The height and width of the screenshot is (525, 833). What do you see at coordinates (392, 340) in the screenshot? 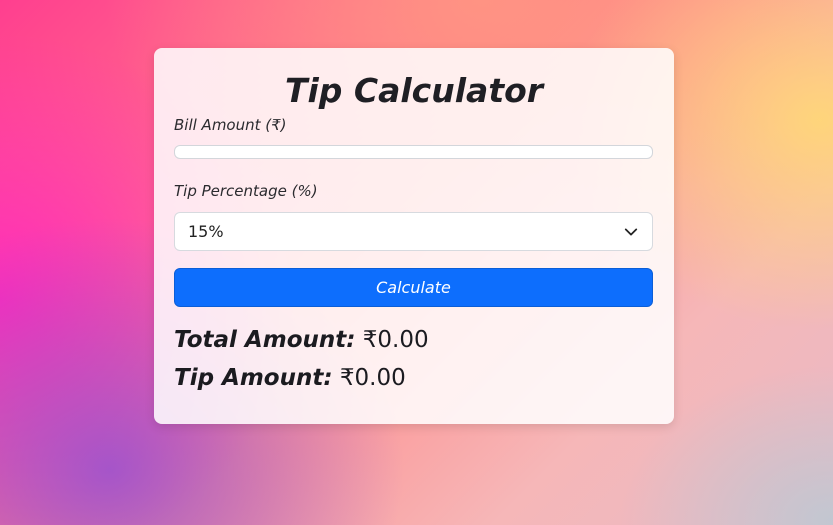
I see `total-amount-value: ₹0.00` at bounding box center [392, 340].